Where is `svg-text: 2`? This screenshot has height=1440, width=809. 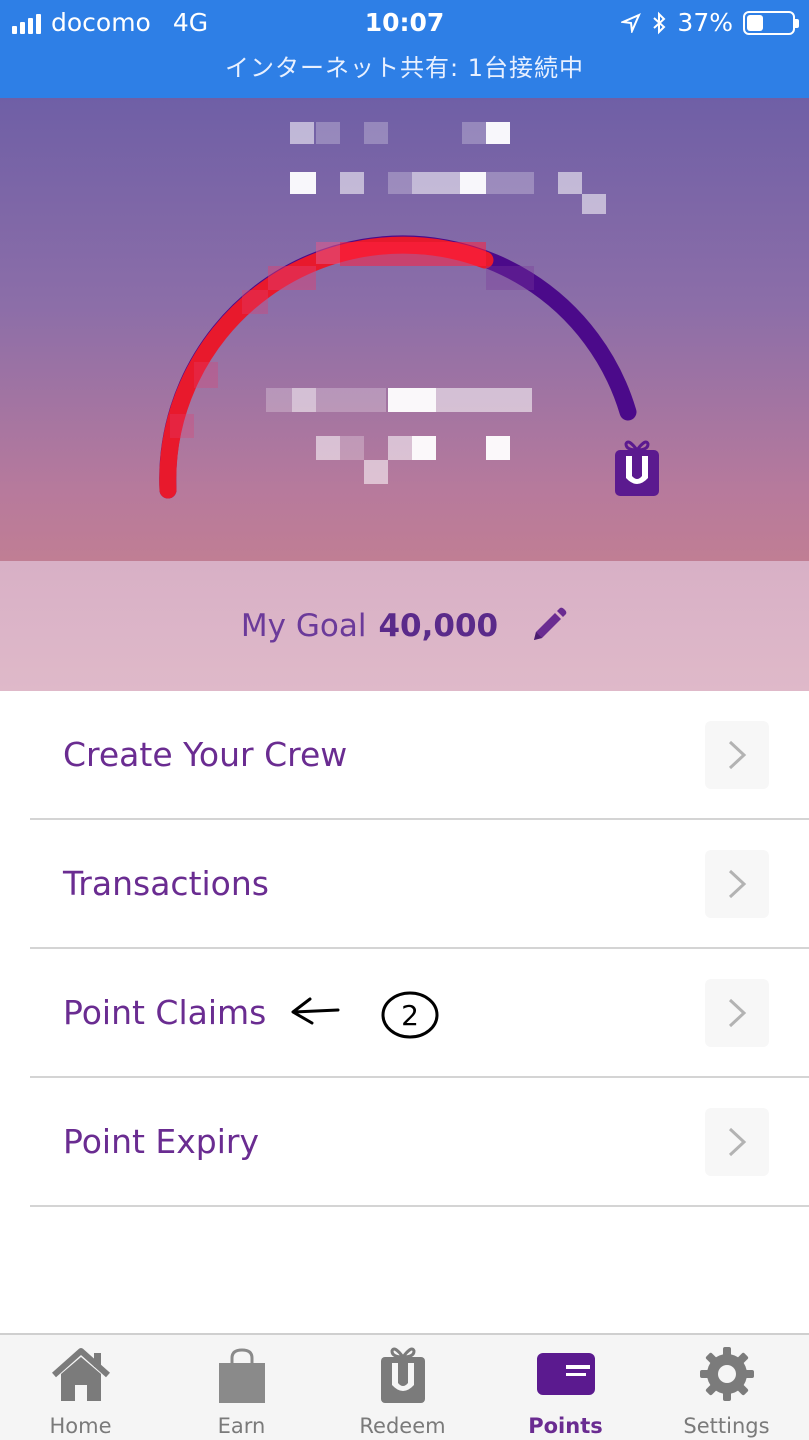 svg-text: 2 is located at coordinates (410, 1015).